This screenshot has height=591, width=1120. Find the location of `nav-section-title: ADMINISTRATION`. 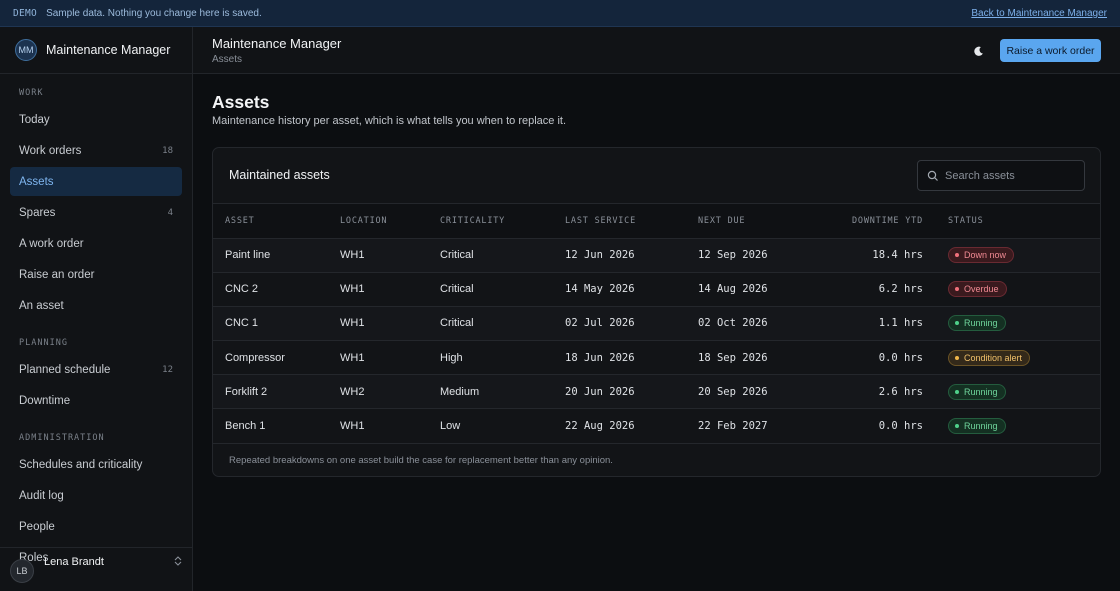

nav-section-title: ADMINISTRATION is located at coordinates (62, 438).